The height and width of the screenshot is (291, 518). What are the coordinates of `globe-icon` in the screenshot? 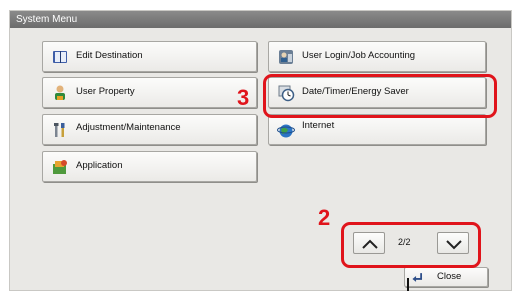 It's located at (286, 130).